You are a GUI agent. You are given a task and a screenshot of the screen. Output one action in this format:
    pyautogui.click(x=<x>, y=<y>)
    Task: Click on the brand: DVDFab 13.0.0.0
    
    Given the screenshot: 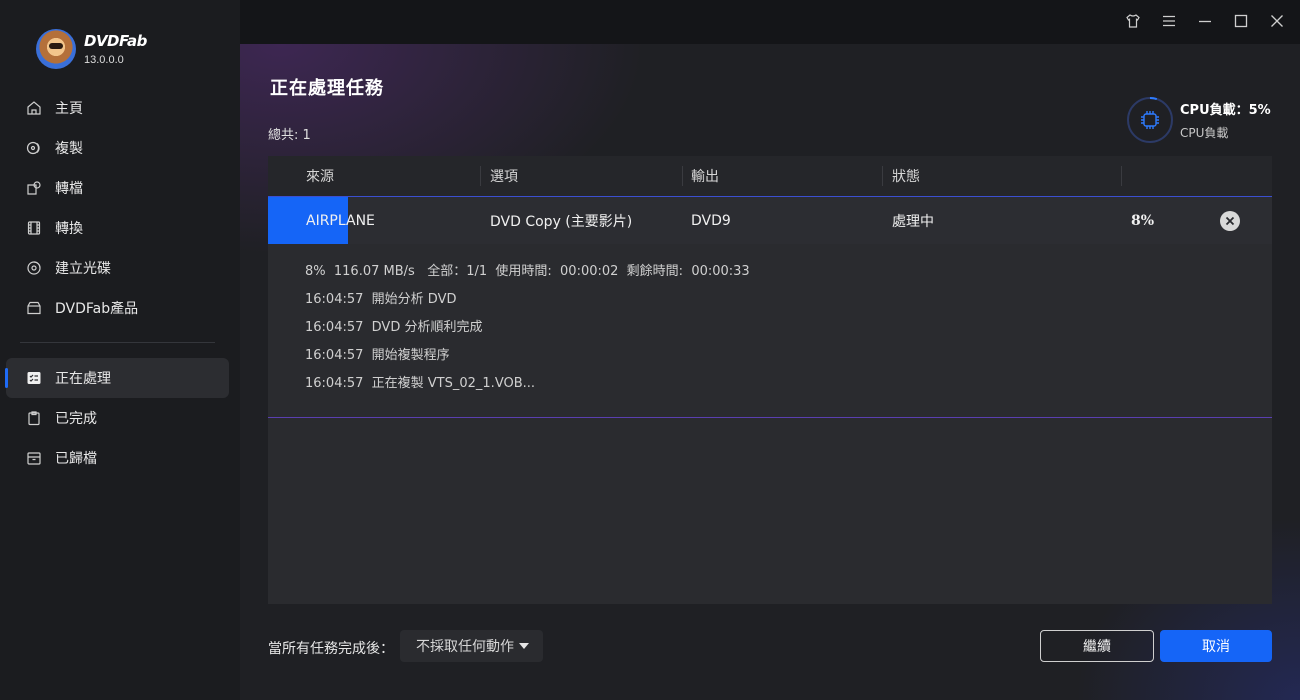 What is the action you would take?
    pyautogui.click(x=91, y=49)
    